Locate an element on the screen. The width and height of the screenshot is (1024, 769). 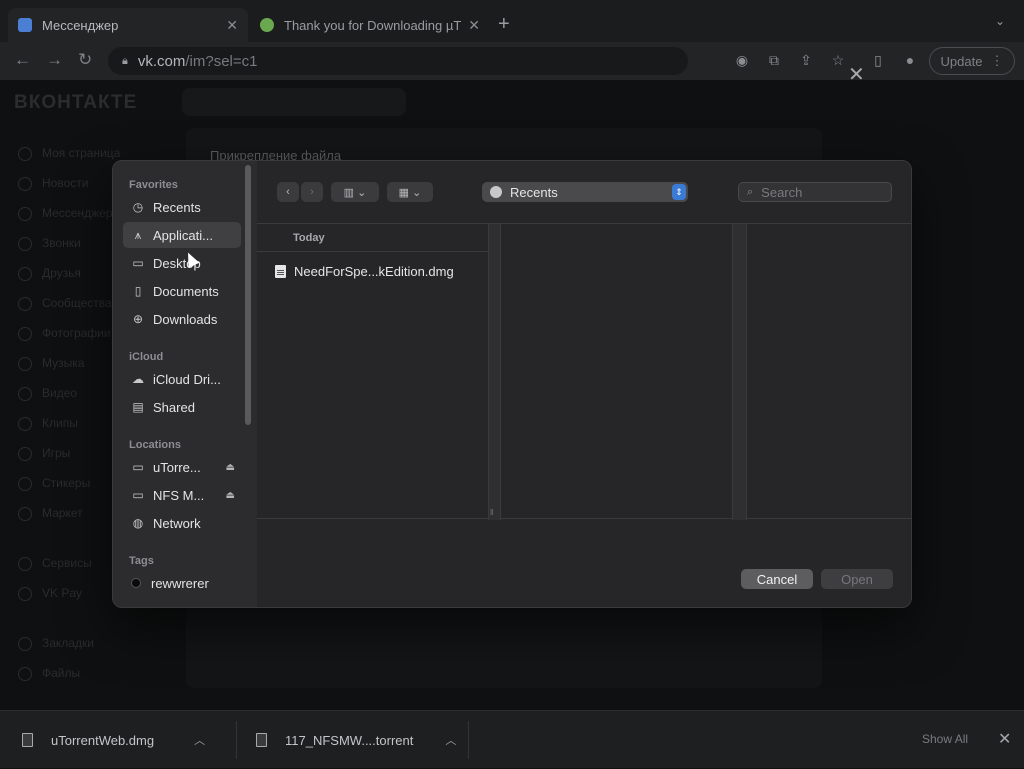
vk-nav-item: Фотографии is located at coordinates (64, 333).